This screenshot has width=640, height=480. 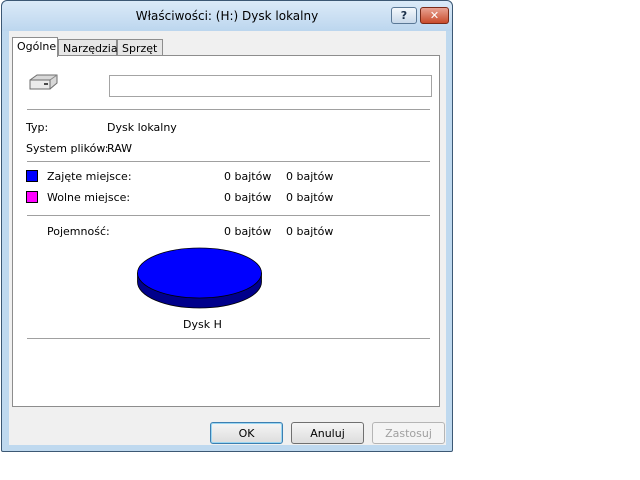 I want to click on help-button: ?, so click(x=404, y=15).